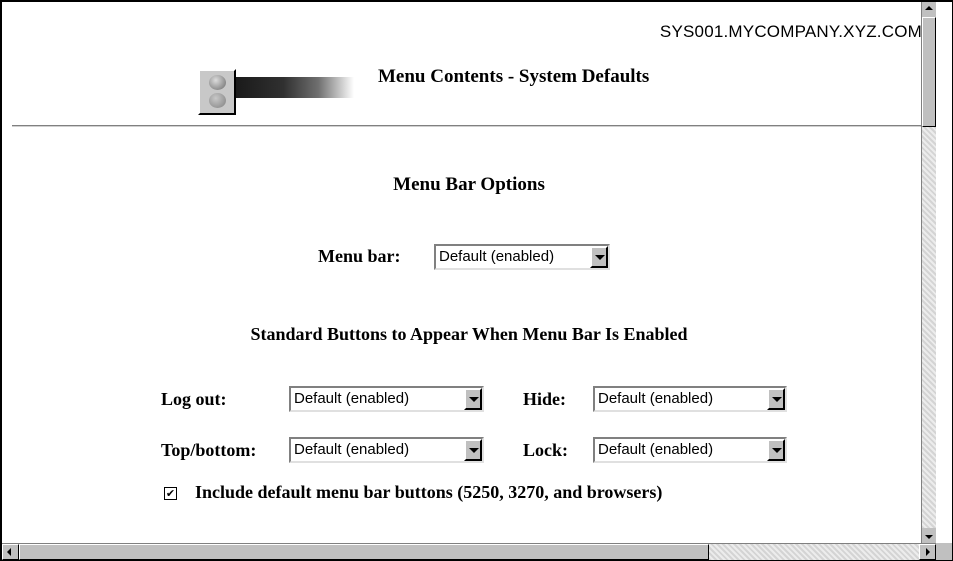 Image resolution: width=953 pixels, height=561 pixels. I want to click on scroll-left-arrow-icon, so click(9, 552).